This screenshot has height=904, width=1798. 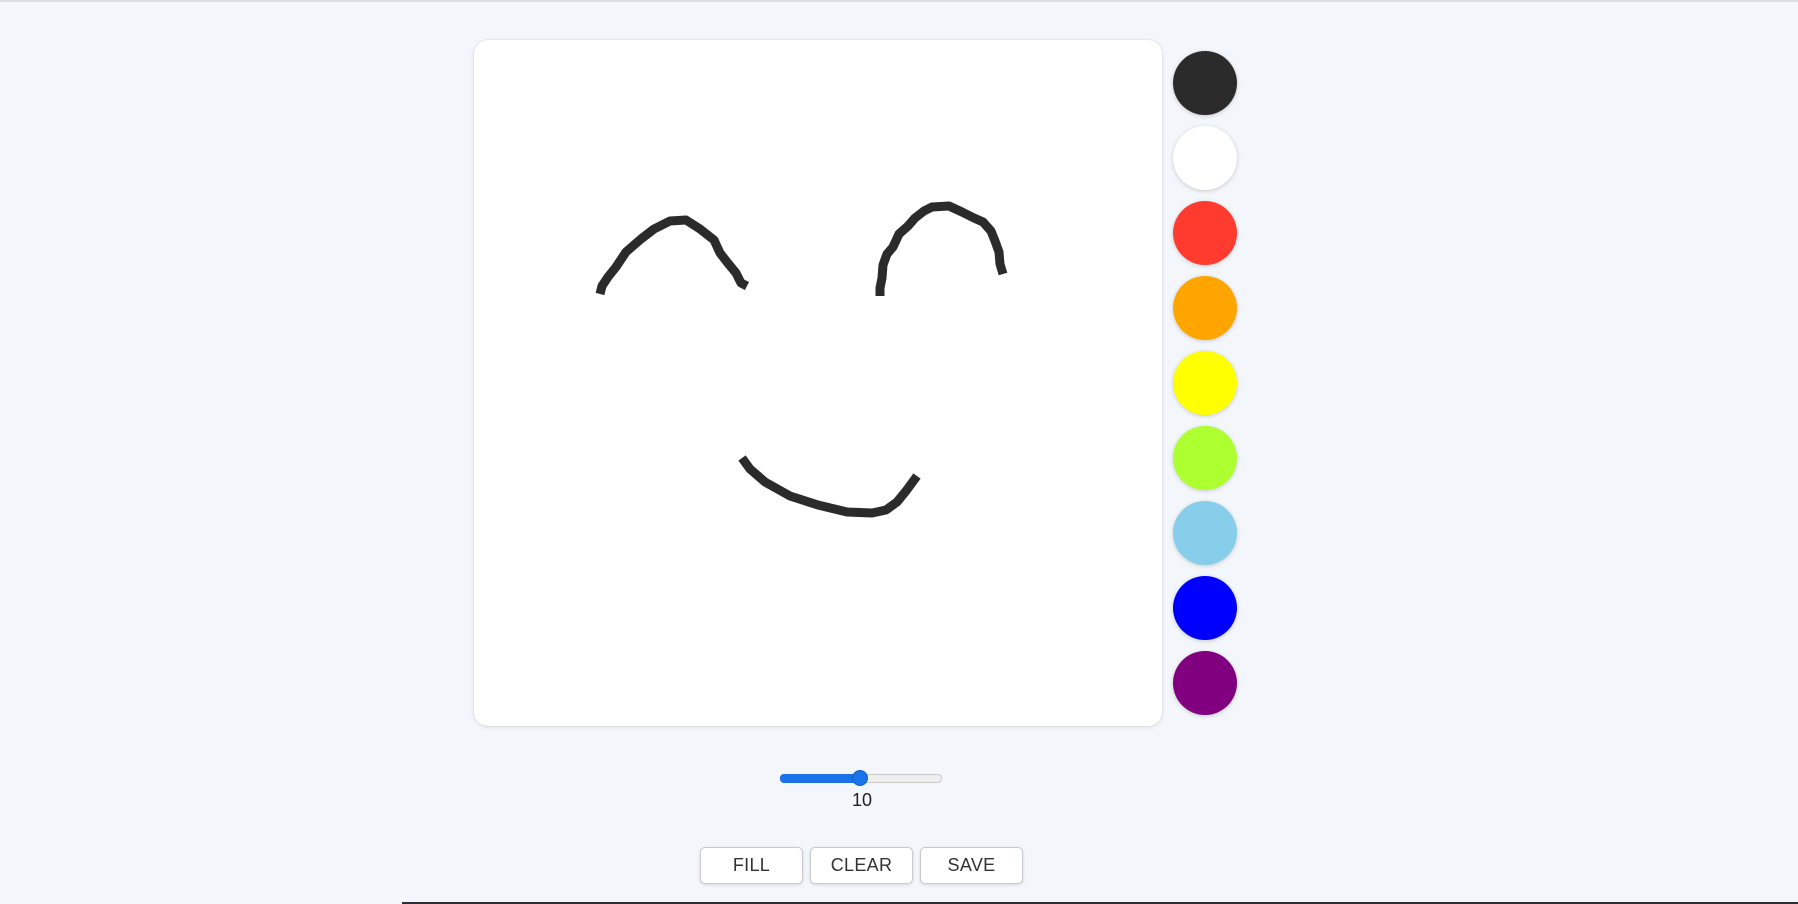 What do you see at coordinates (1205, 233) in the screenshot?
I see `color-swatch-red` at bounding box center [1205, 233].